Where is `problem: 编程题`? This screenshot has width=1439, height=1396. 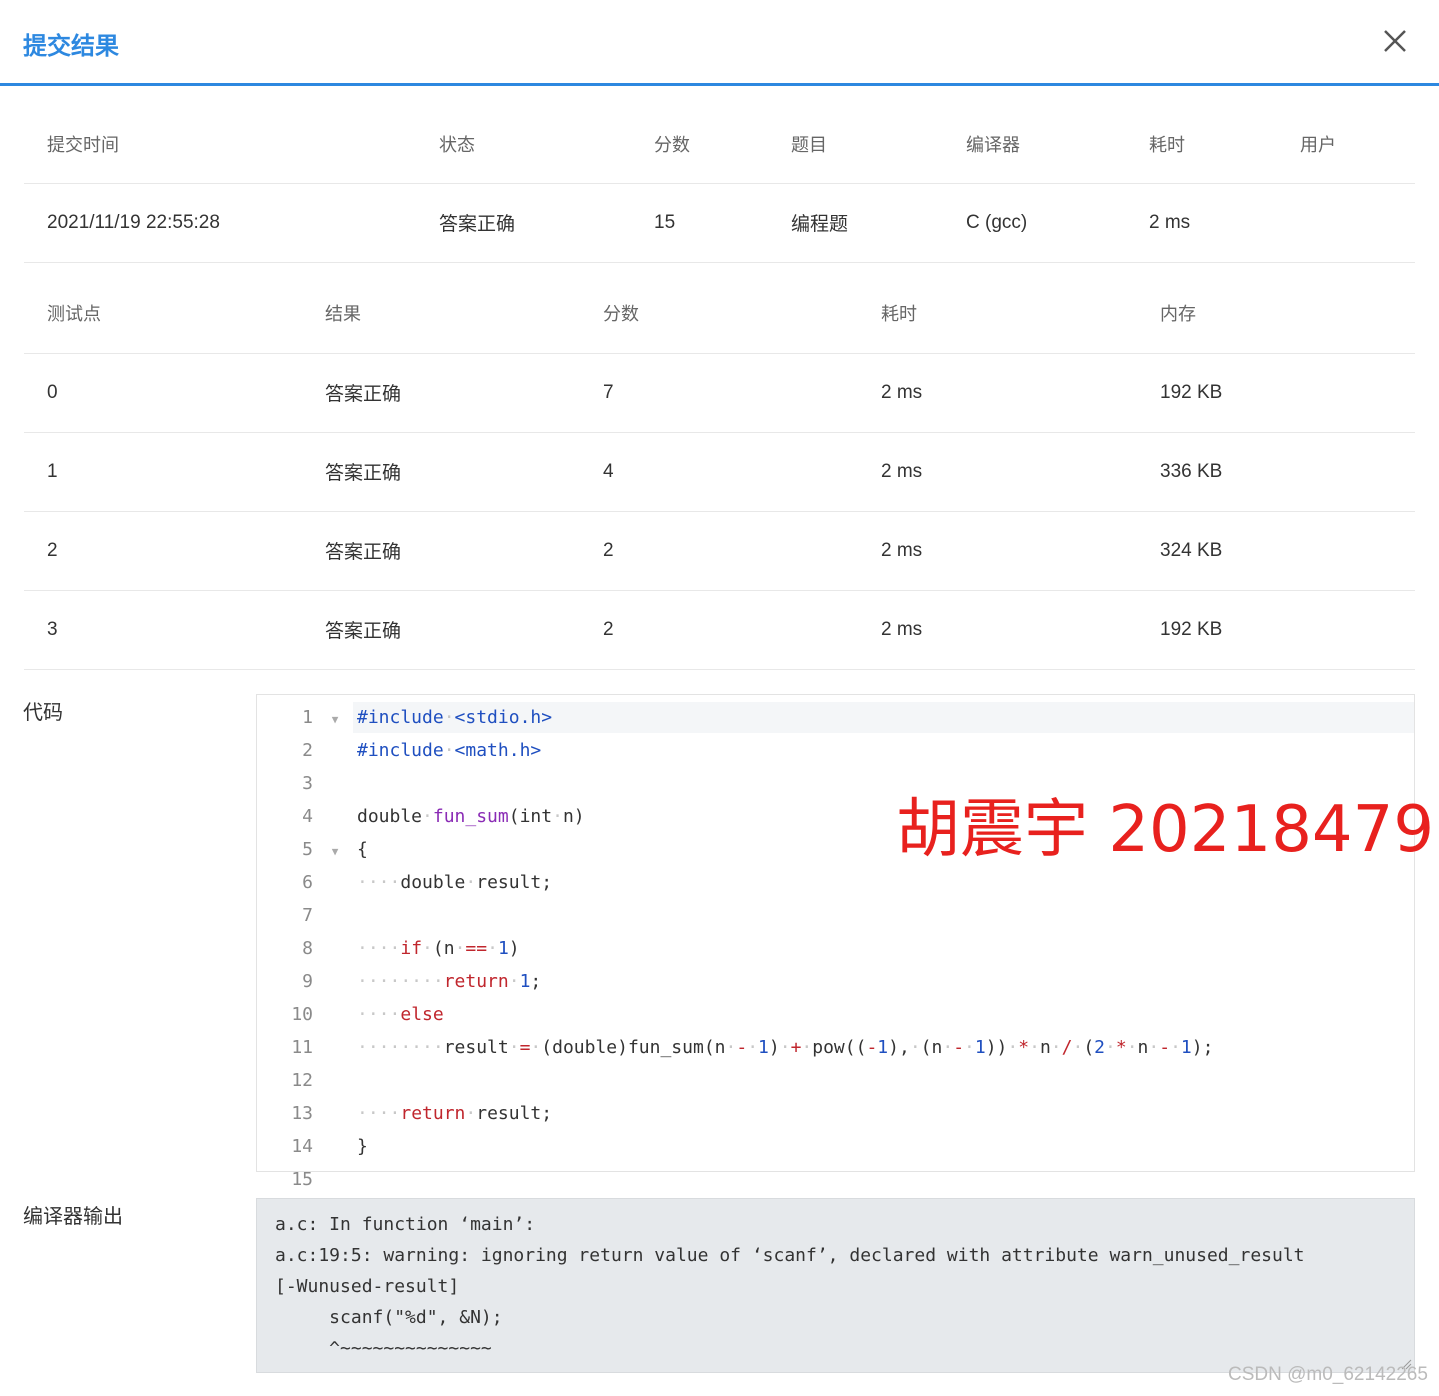
problem: 编程题 is located at coordinates (855, 223).